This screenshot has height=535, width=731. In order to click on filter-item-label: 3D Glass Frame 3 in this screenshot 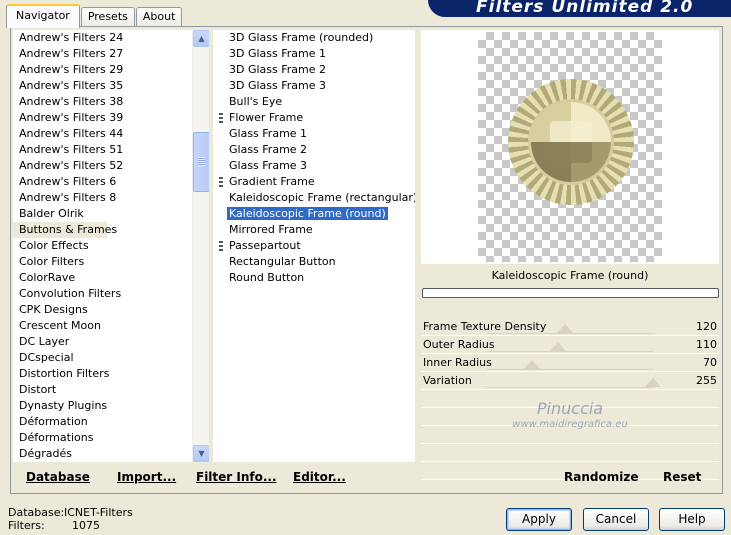, I will do `click(278, 85)`.